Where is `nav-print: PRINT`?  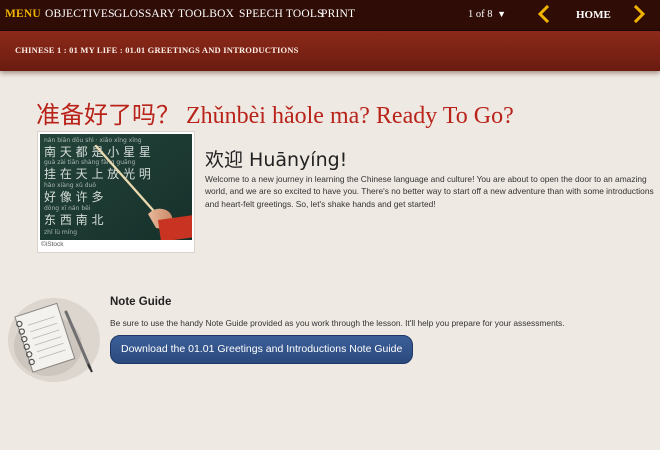 nav-print: PRINT is located at coordinates (338, 14).